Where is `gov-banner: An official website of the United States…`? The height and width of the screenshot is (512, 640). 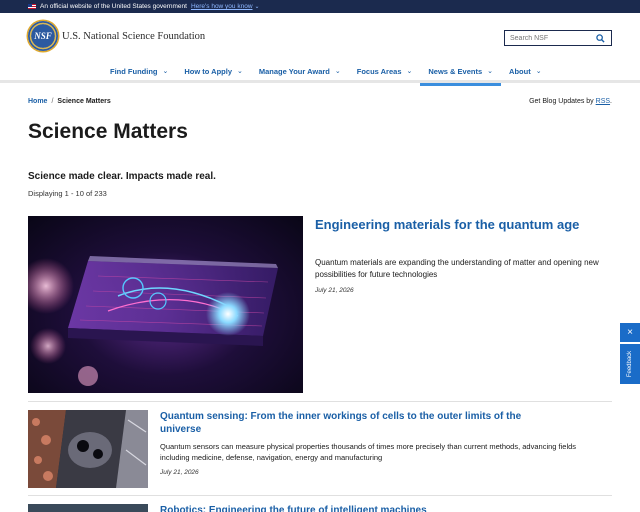 gov-banner: An official website of the United States… is located at coordinates (320, 6).